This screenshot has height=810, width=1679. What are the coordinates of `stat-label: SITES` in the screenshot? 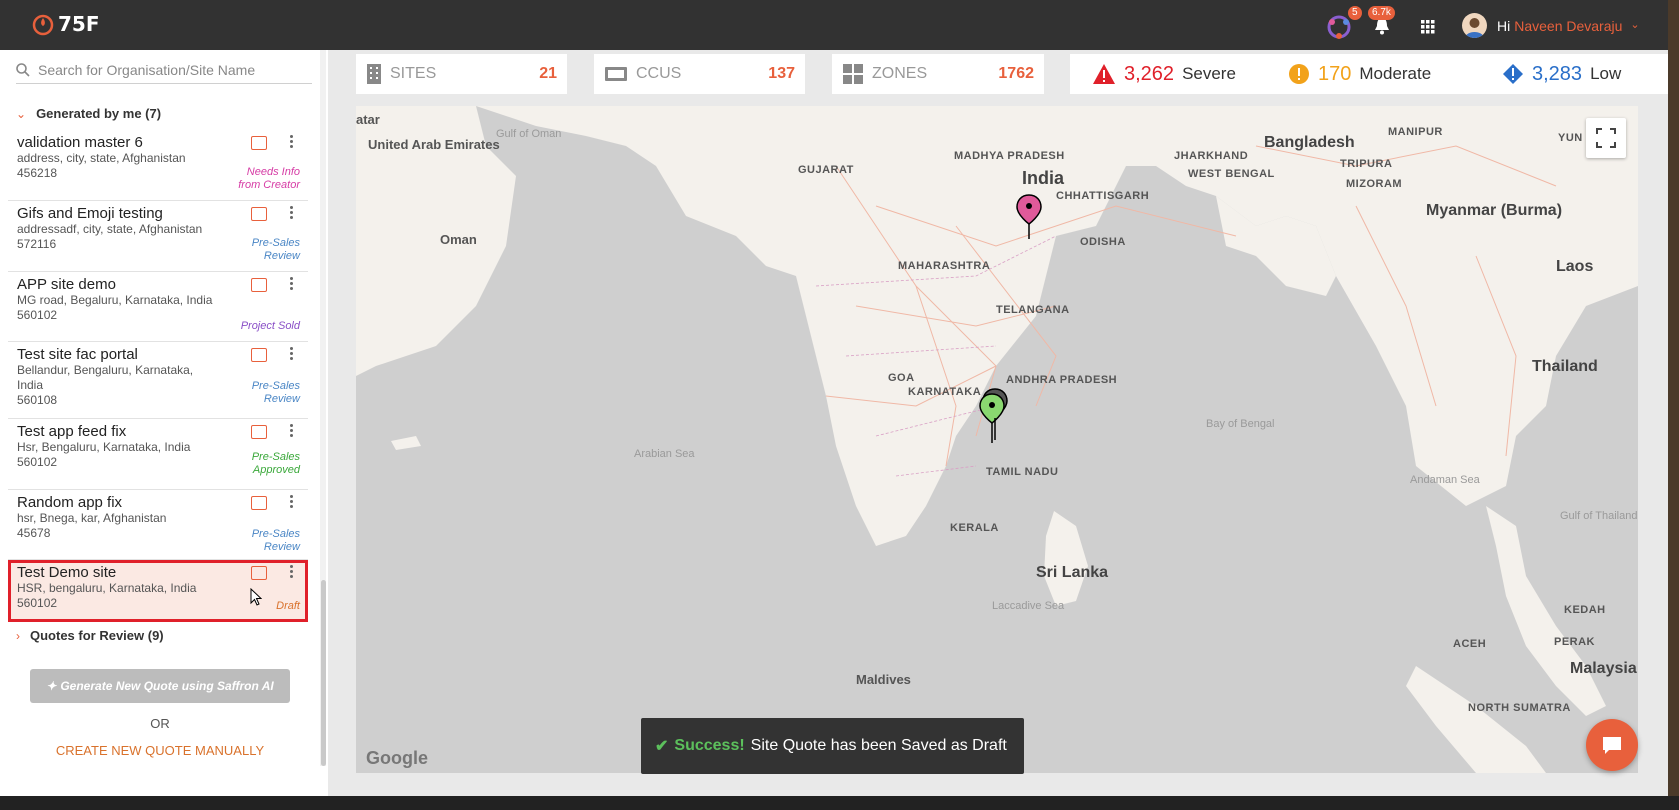 It's located at (413, 73).